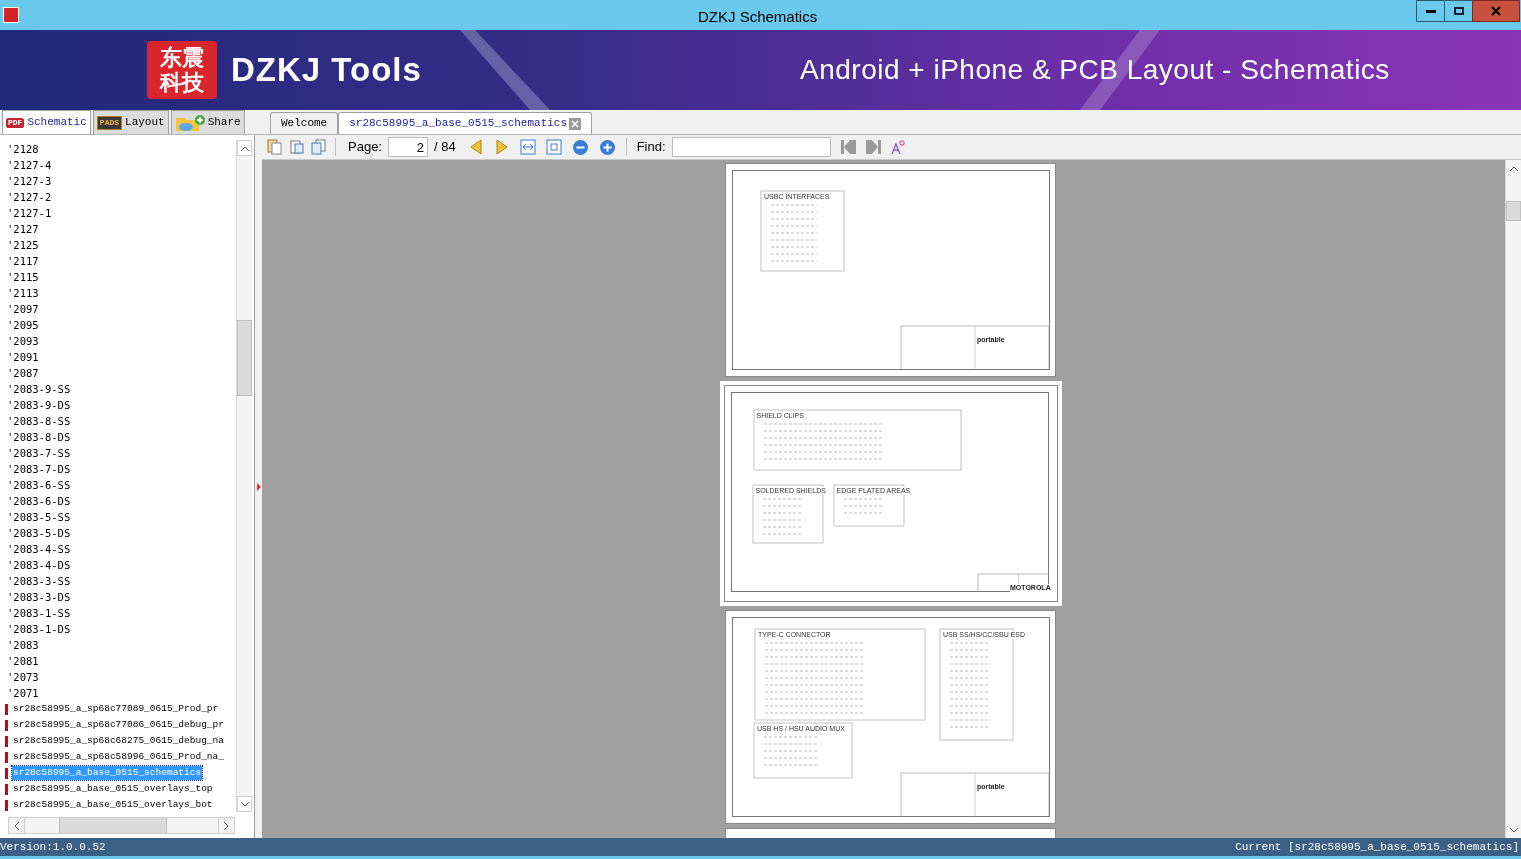  Describe the element at coordinates (873, 147) in the screenshot. I see `find-next-icon` at that location.